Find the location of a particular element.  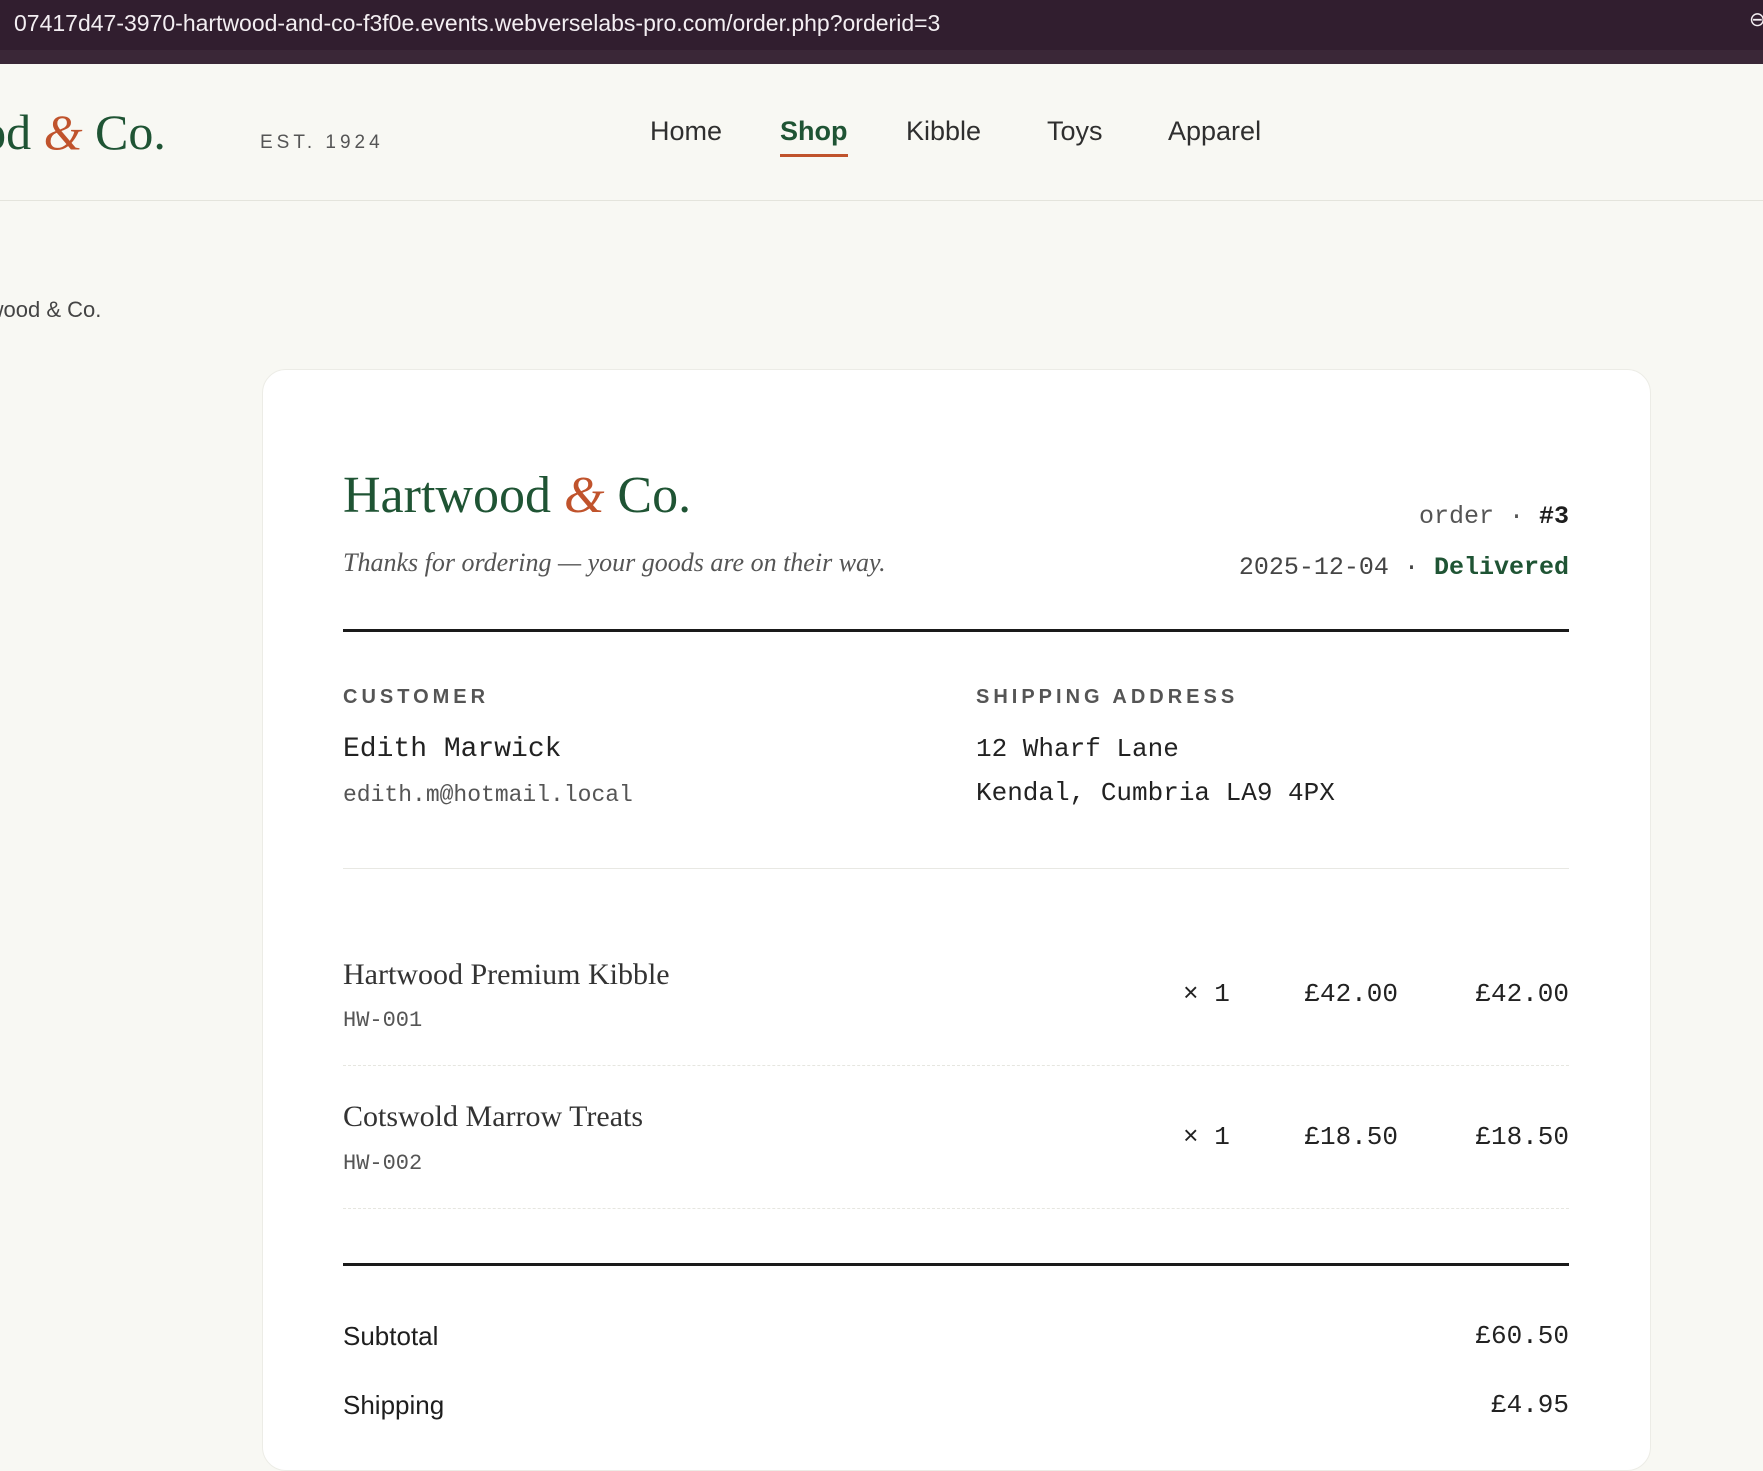

order-meta: 2025-12-04 · Delivered is located at coordinates (1404, 567).